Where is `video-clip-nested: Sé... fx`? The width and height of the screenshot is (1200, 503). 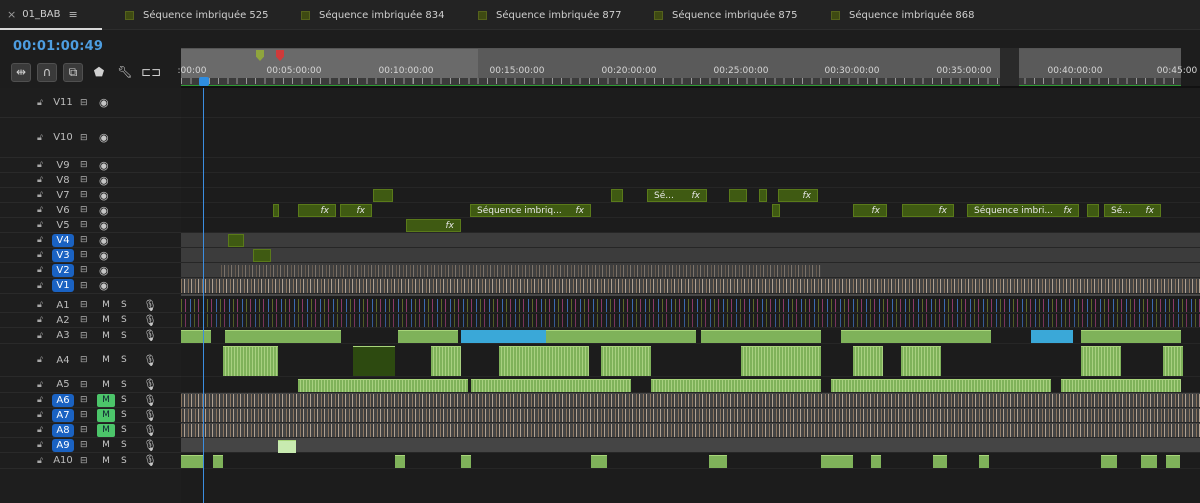
video-clip-nested: Sé... fx is located at coordinates (677, 195).